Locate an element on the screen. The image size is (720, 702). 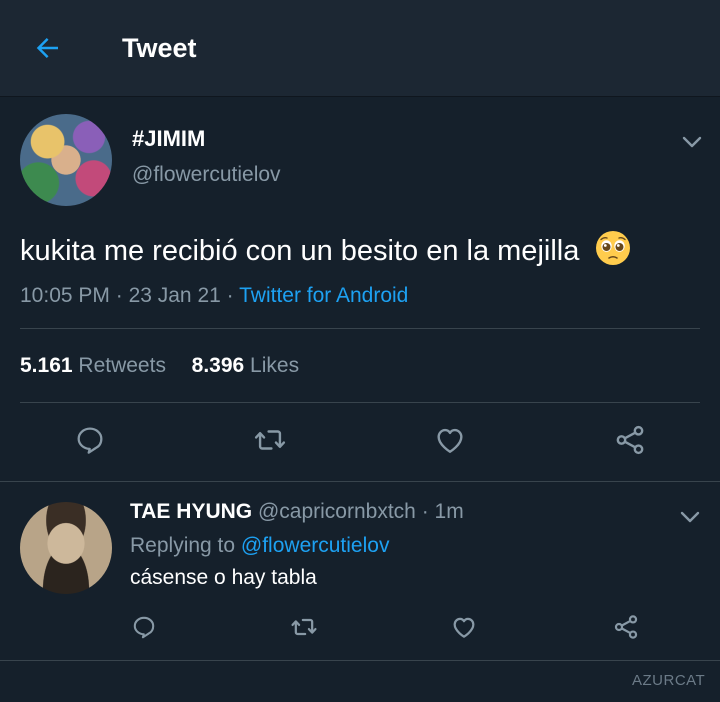
reply-menu-button is located at coordinates (690, 517).